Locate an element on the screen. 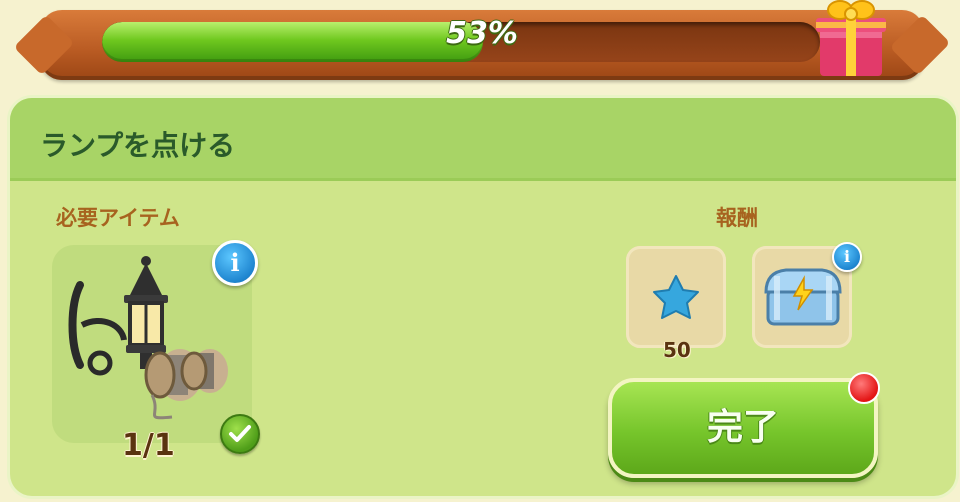 The image size is (960, 502). reward-card-stars is located at coordinates (676, 297).